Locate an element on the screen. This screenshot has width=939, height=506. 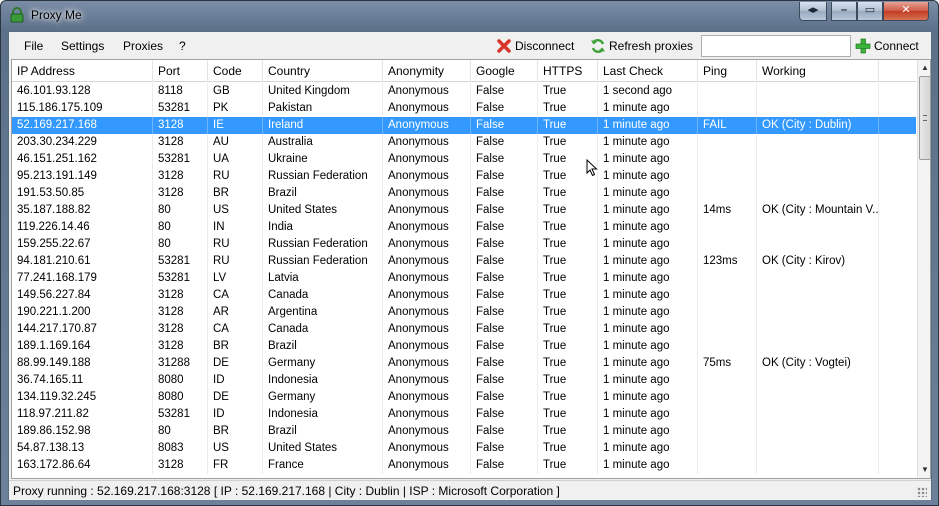
aero-snap-button: ◂▸ is located at coordinates (813, 11).